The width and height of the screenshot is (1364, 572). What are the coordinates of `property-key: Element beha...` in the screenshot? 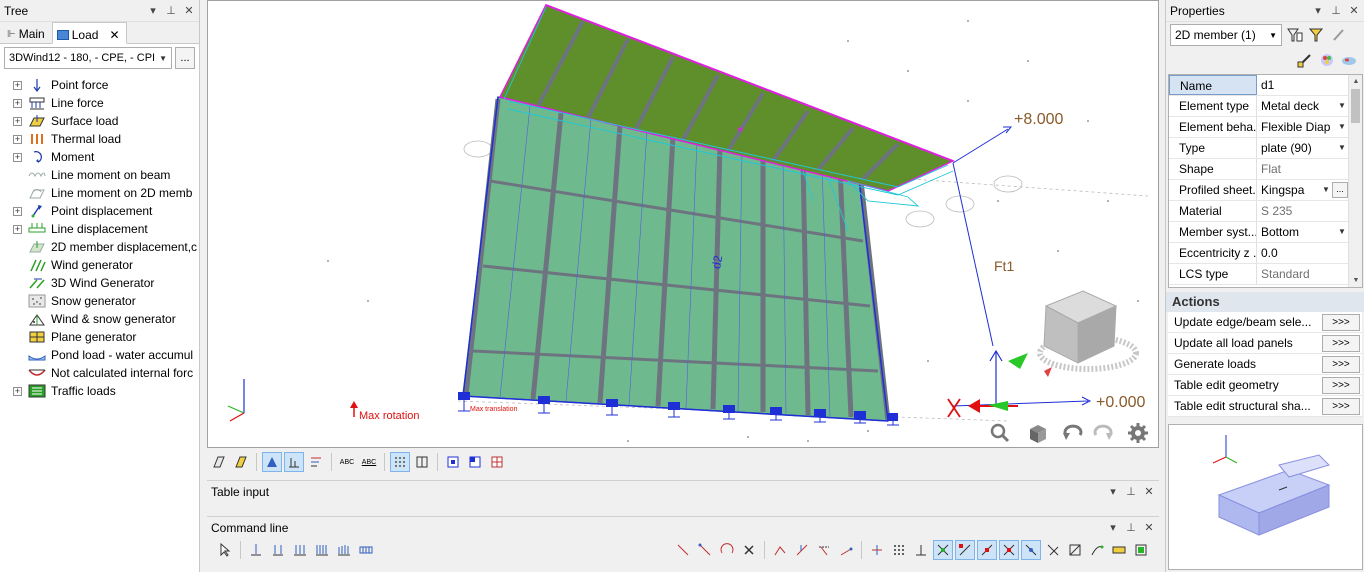 It's located at (1213, 127).